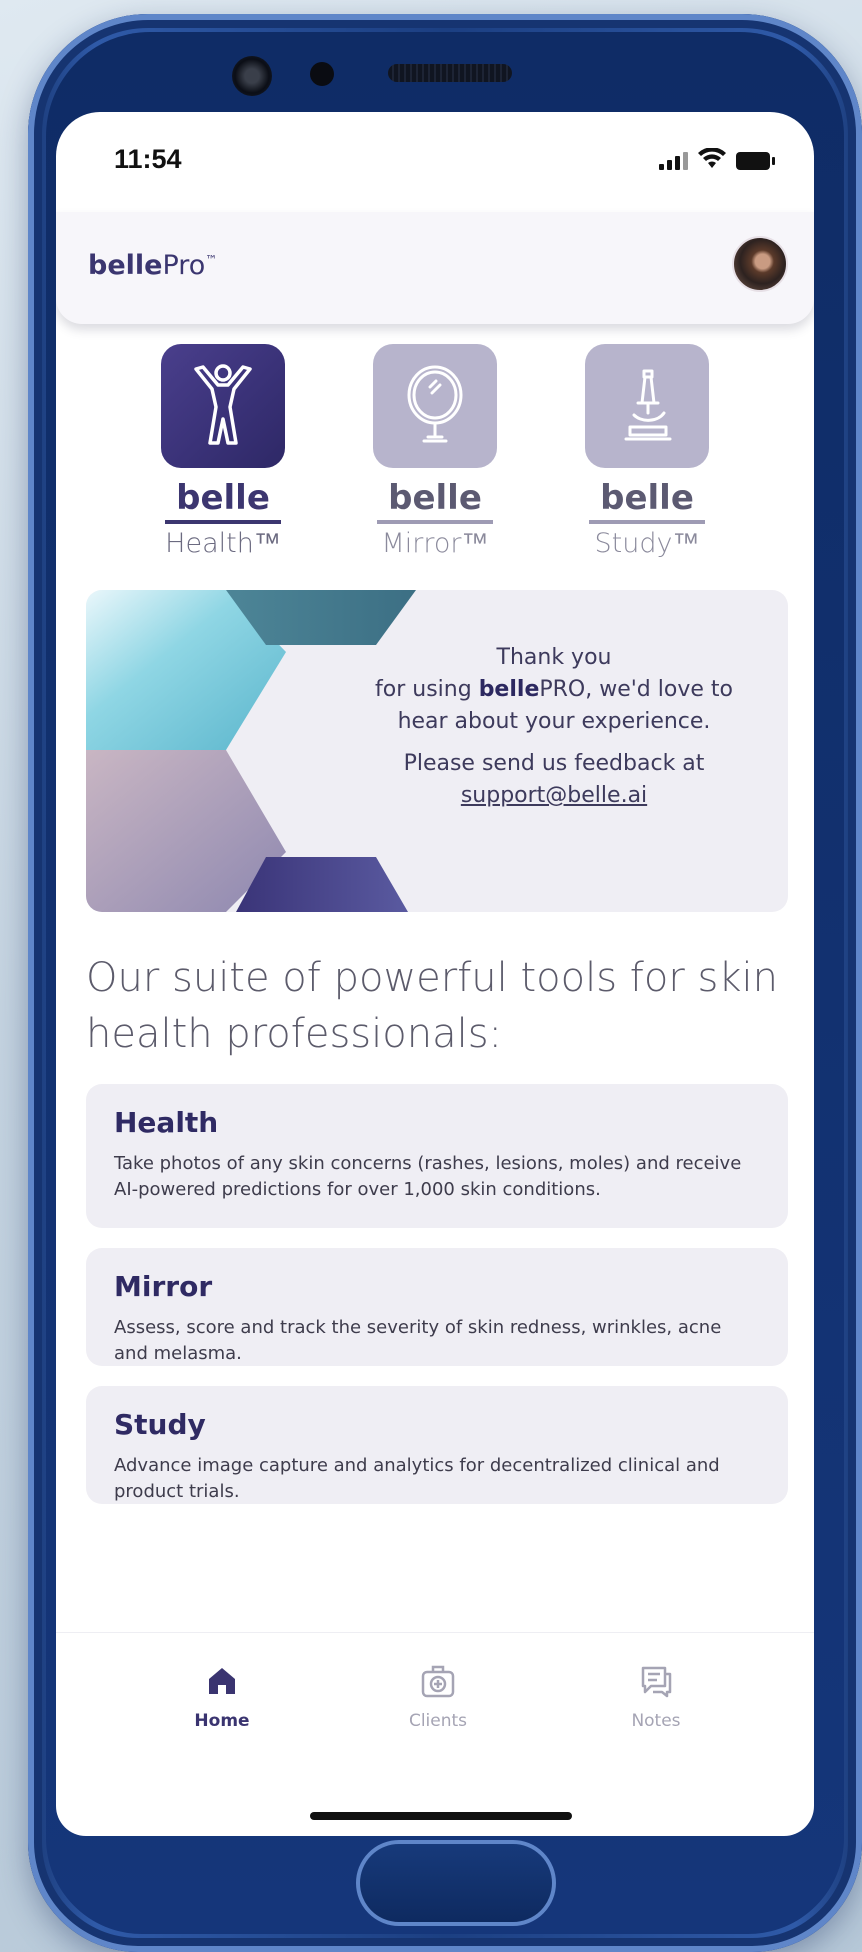 This screenshot has width=862, height=1952. Describe the element at coordinates (554, 657) in the screenshot. I see `banner-line-1: Thank you` at that location.